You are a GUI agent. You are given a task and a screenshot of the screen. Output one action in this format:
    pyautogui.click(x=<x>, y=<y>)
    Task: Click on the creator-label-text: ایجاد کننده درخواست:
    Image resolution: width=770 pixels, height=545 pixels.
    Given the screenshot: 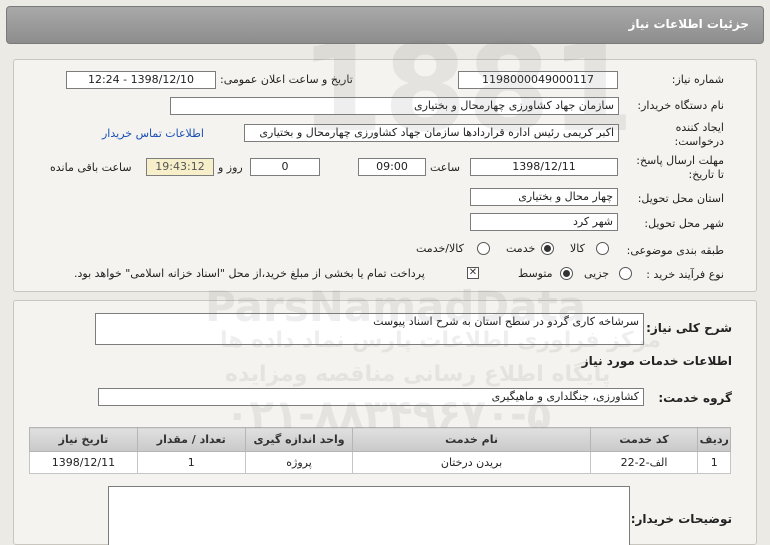 What is the action you would take?
    pyautogui.click(x=699, y=134)
    